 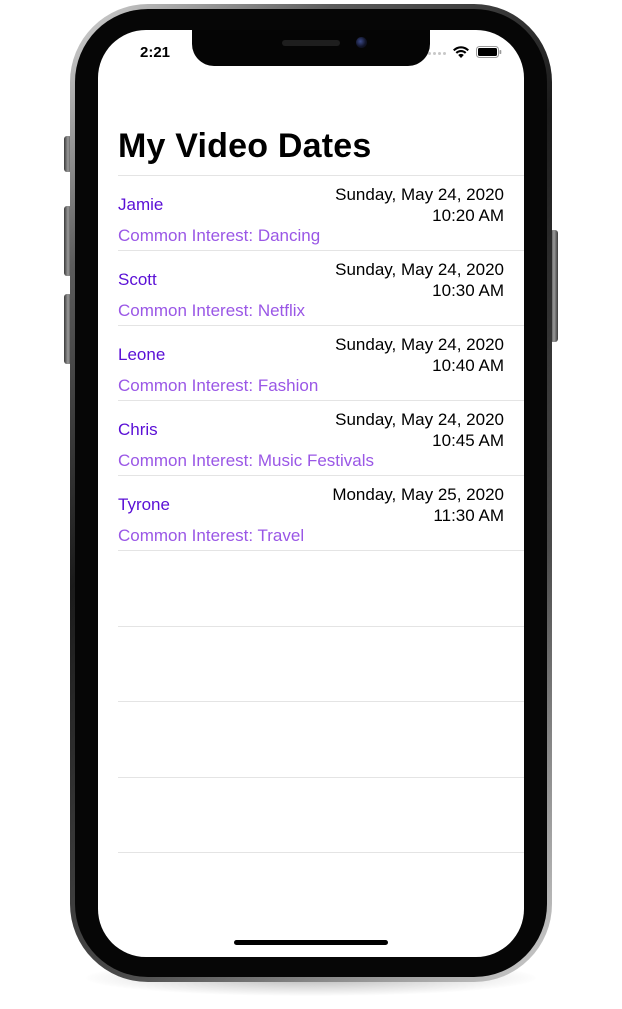 What do you see at coordinates (468, 290) in the screenshot?
I see `time-label: 10:30 AM` at bounding box center [468, 290].